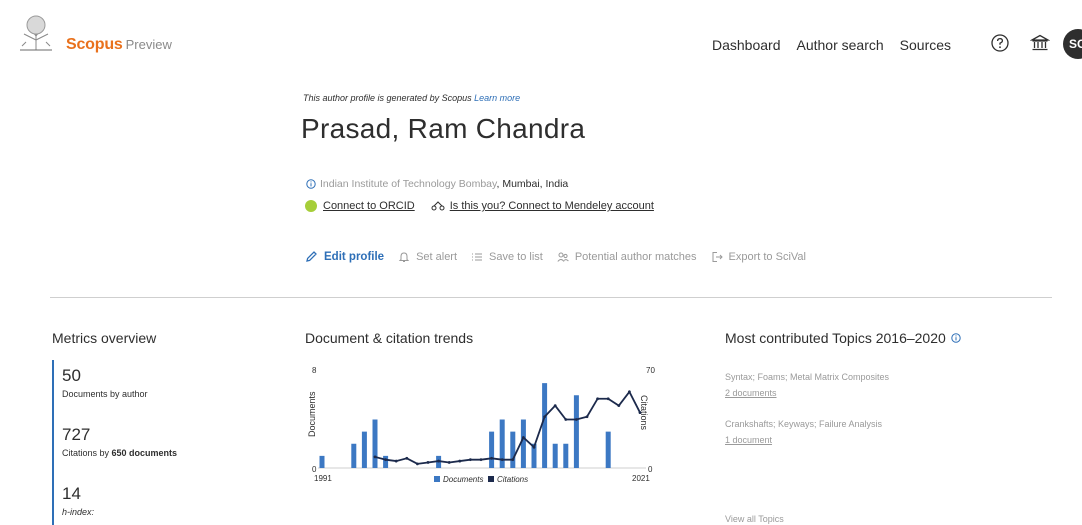 The height and width of the screenshot is (525, 1082). What do you see at coordinates (427, 257) in the screenshot?
I see `set-alert-button: Set alert` at bounding box center [427, 257].